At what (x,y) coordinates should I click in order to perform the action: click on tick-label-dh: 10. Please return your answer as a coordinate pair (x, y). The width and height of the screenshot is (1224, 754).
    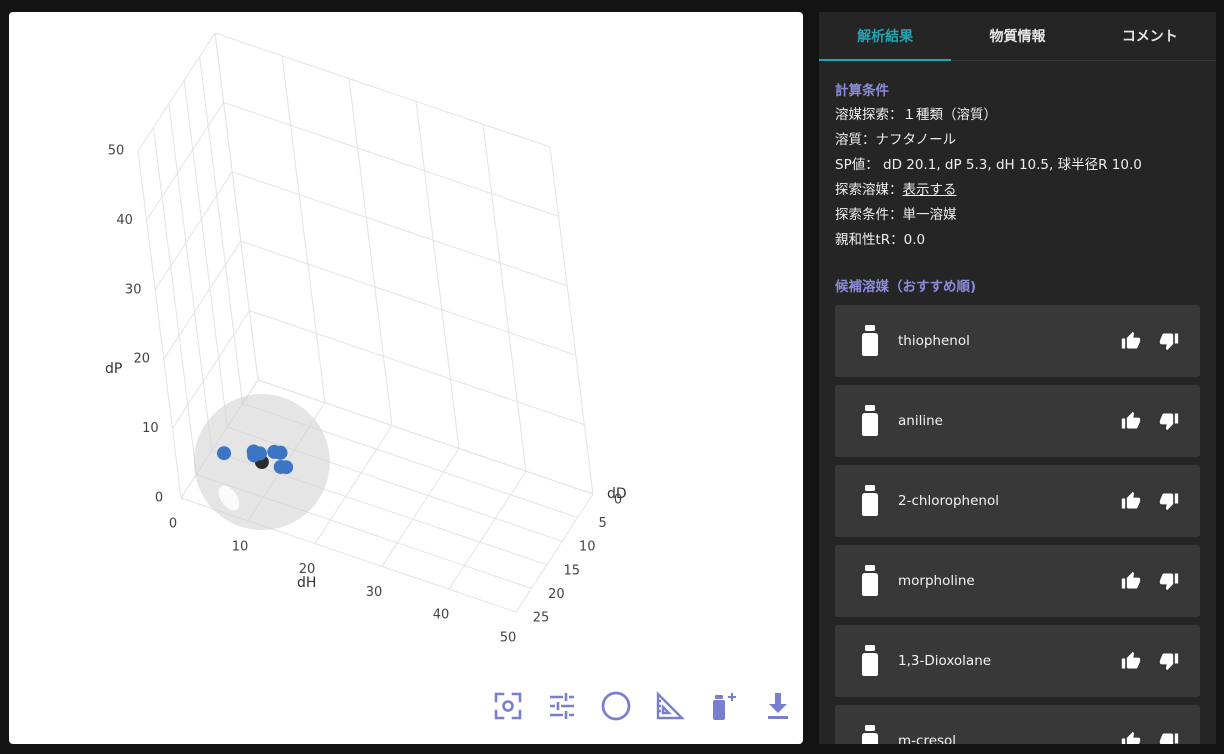
    Looking at the image, I should click on (240, 546).